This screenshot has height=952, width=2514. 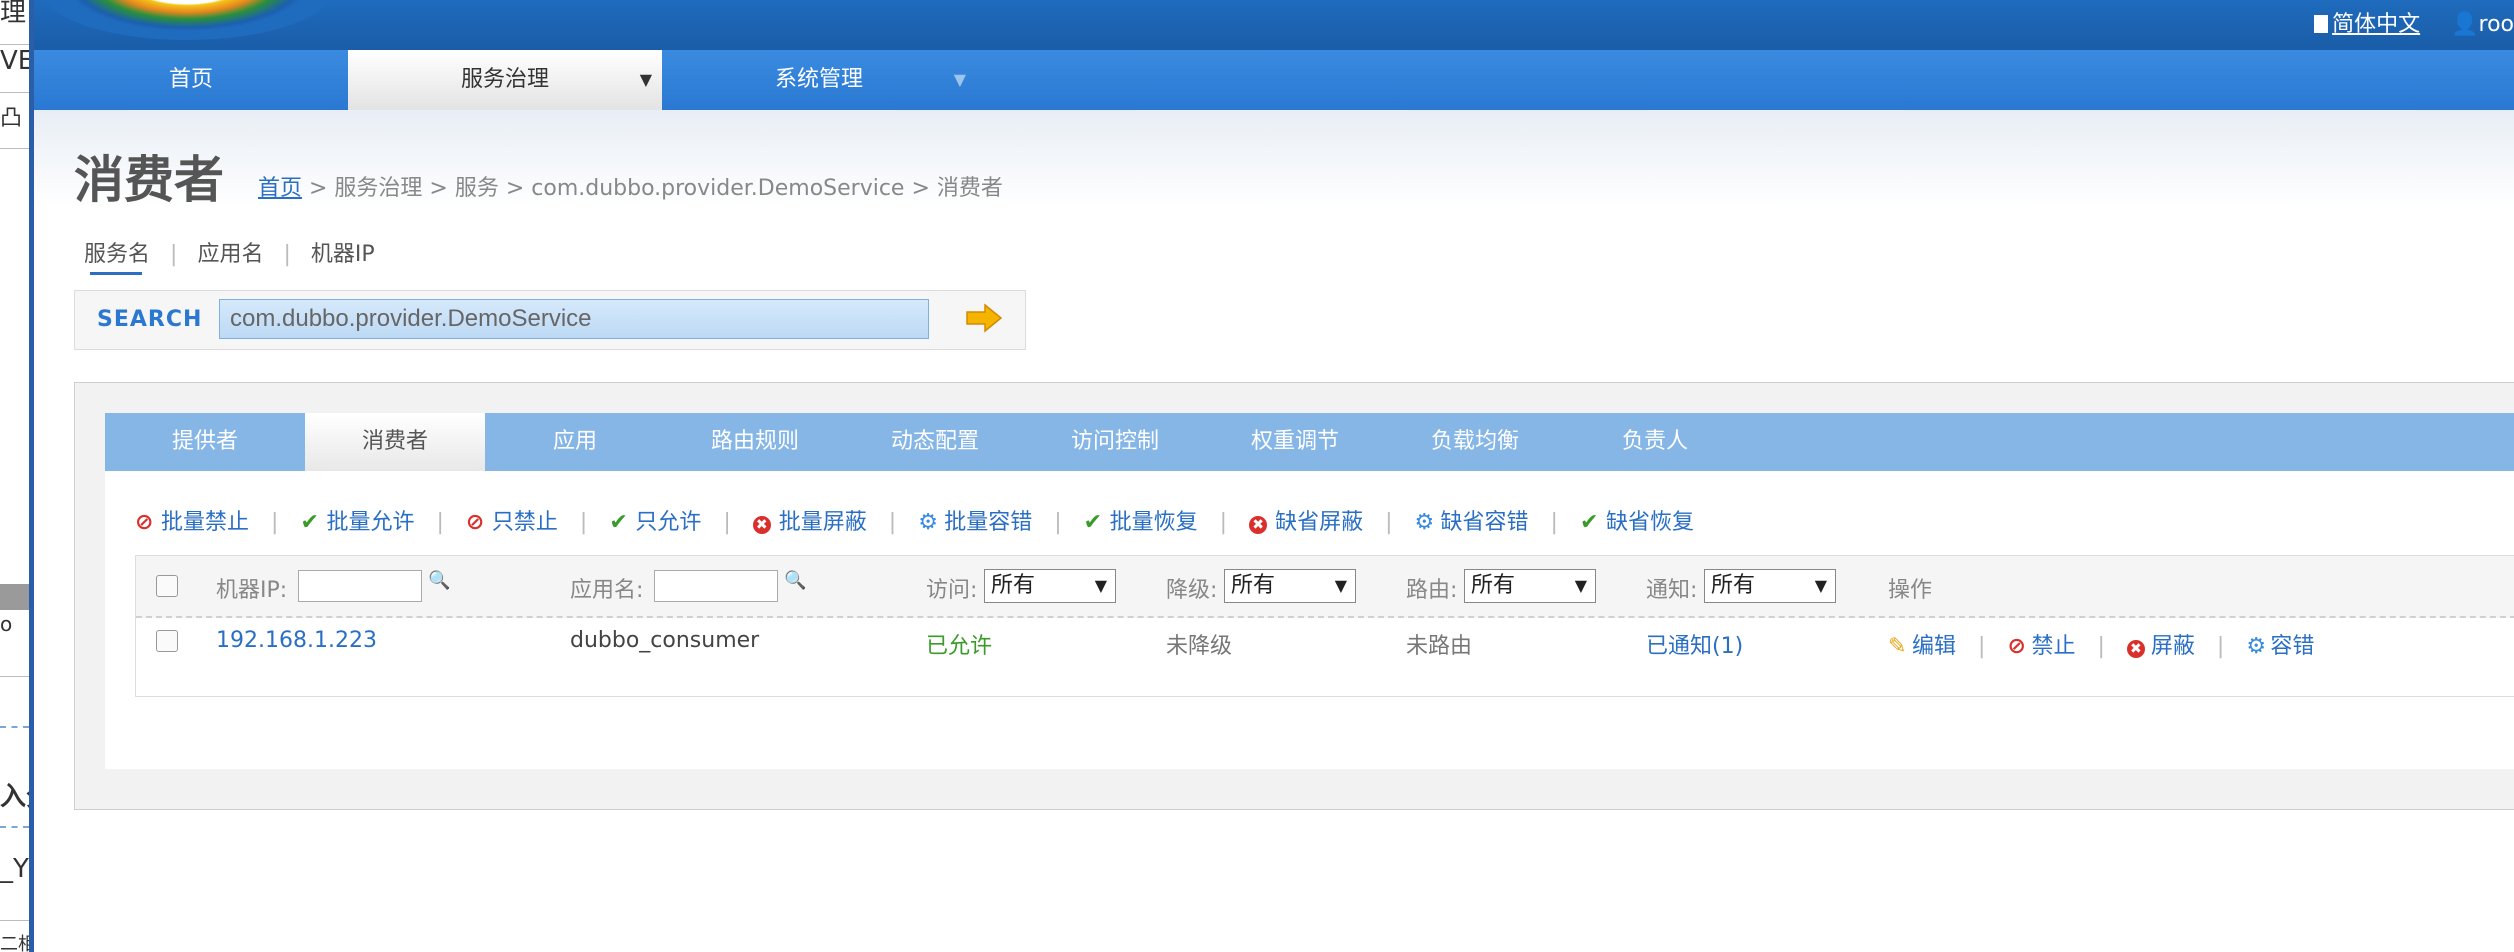 I want to click on header-access: 访问:, so click(x=952, y=590).